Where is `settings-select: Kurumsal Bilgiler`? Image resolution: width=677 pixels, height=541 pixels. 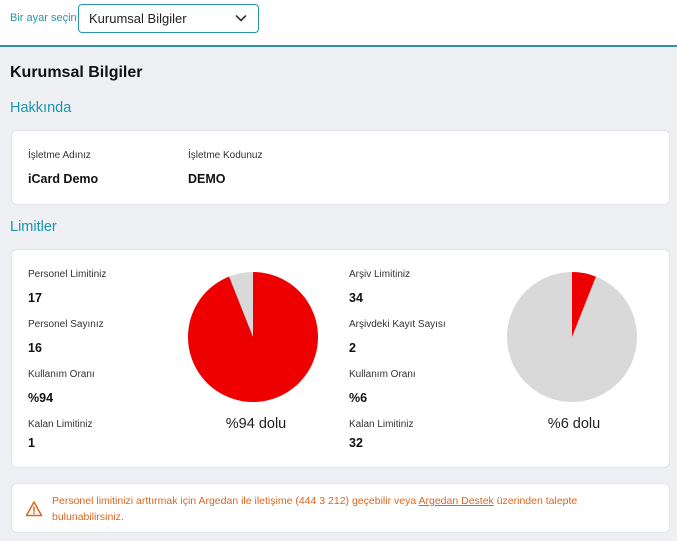
settings-select: Kurumsal Bilgiler is located at coordinates (168, 18).